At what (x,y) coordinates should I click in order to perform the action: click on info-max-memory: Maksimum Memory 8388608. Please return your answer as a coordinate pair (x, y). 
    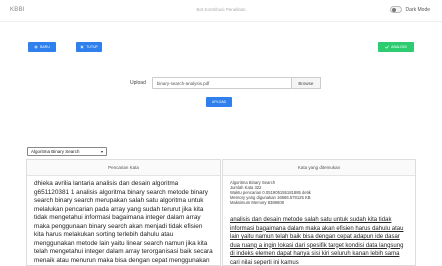
    Looking at the image, I should click on (257, 202).